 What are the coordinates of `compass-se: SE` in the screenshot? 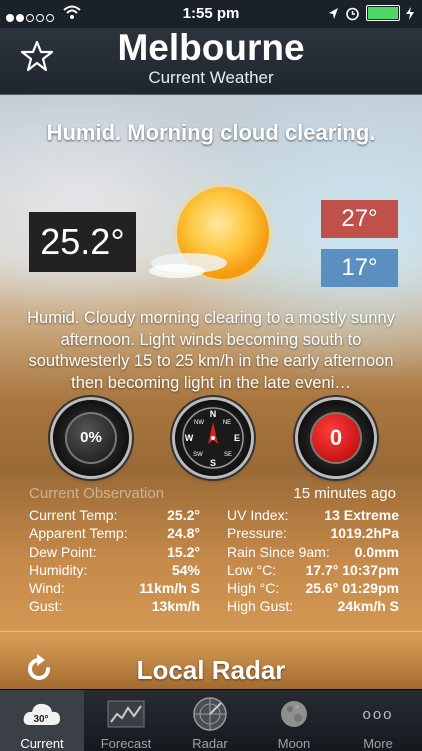 It's located at (228, 455).